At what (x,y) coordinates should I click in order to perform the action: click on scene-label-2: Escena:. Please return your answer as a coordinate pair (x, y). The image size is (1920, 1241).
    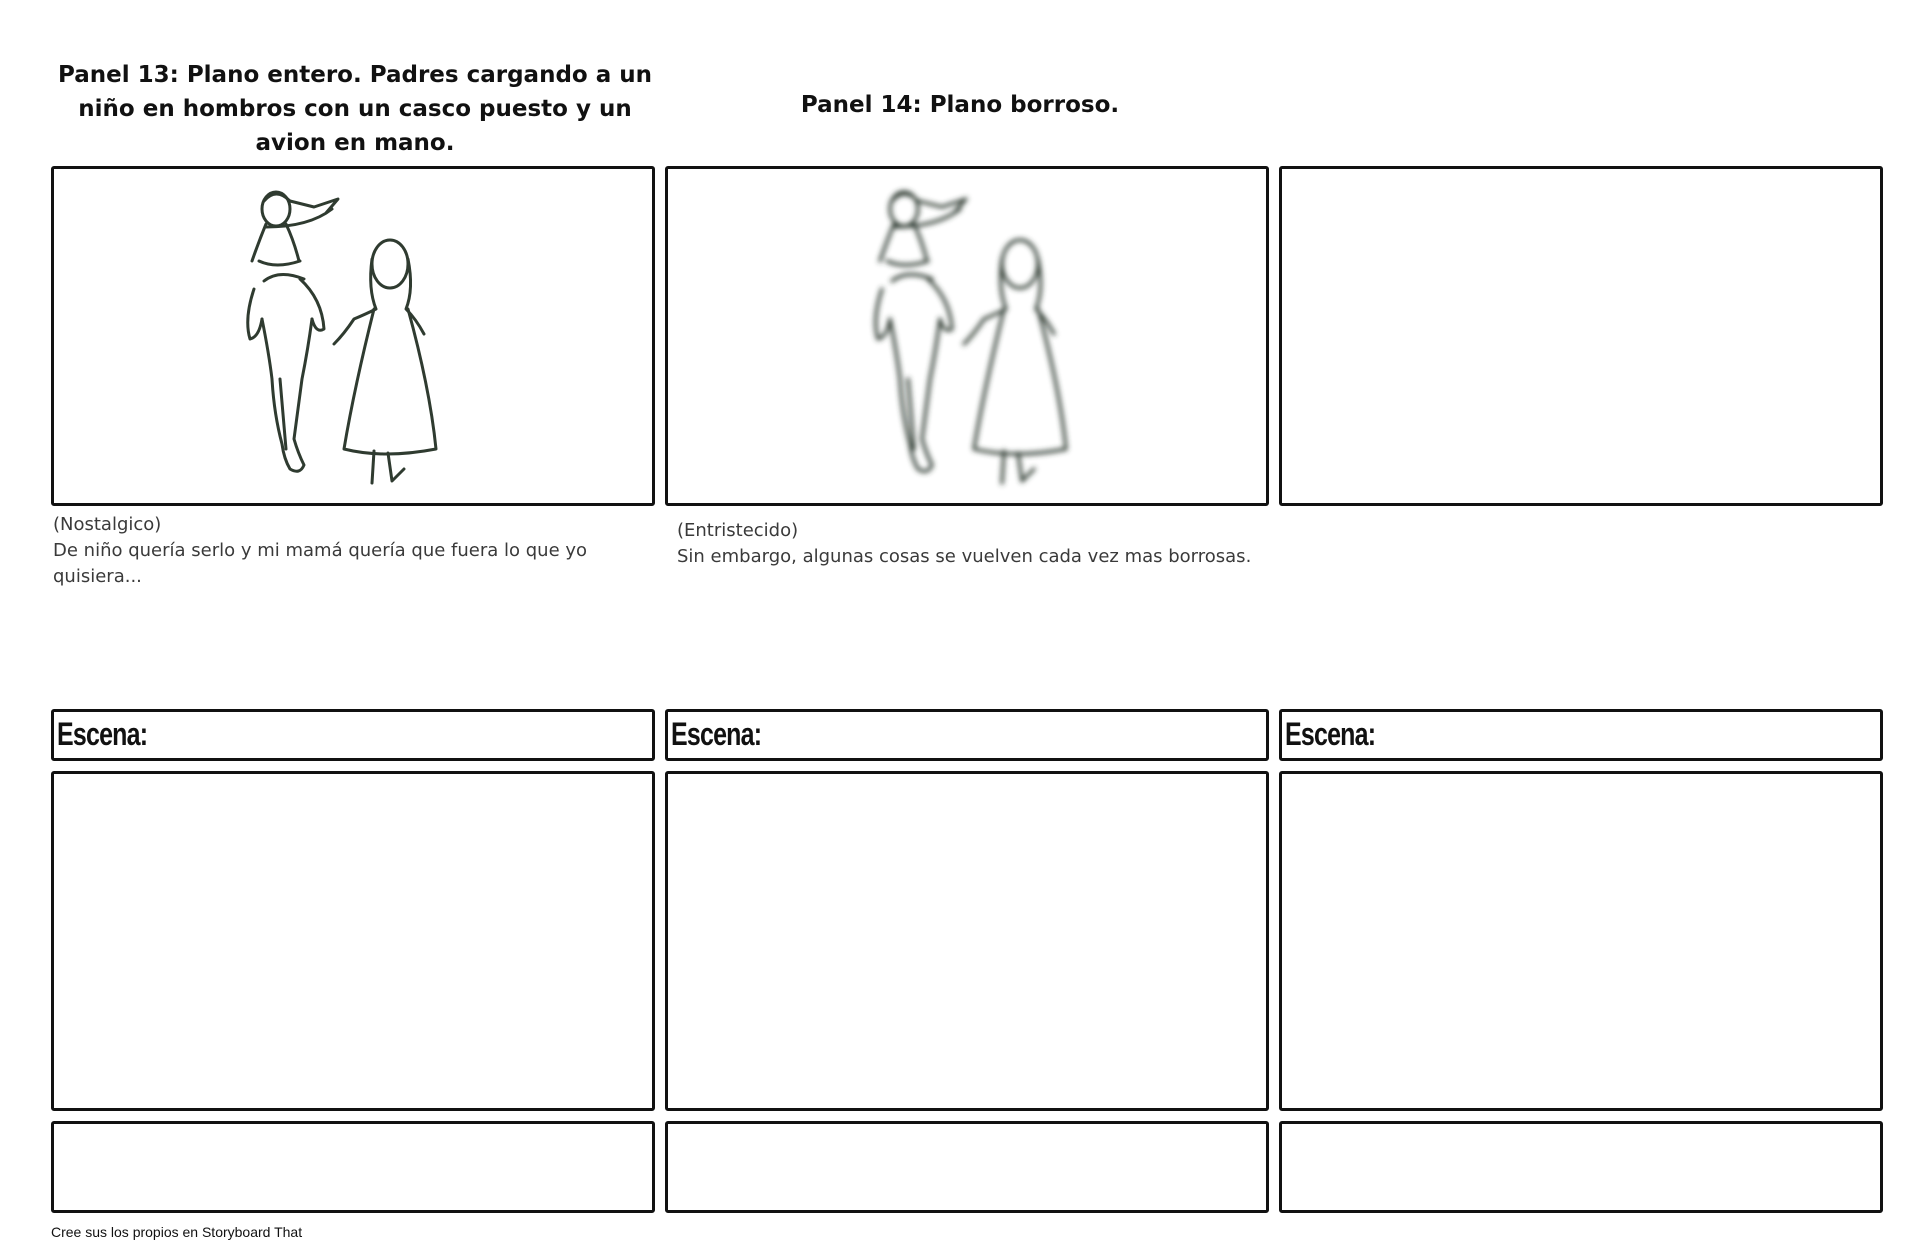
    Looking at the image, I should click on (716, 734).